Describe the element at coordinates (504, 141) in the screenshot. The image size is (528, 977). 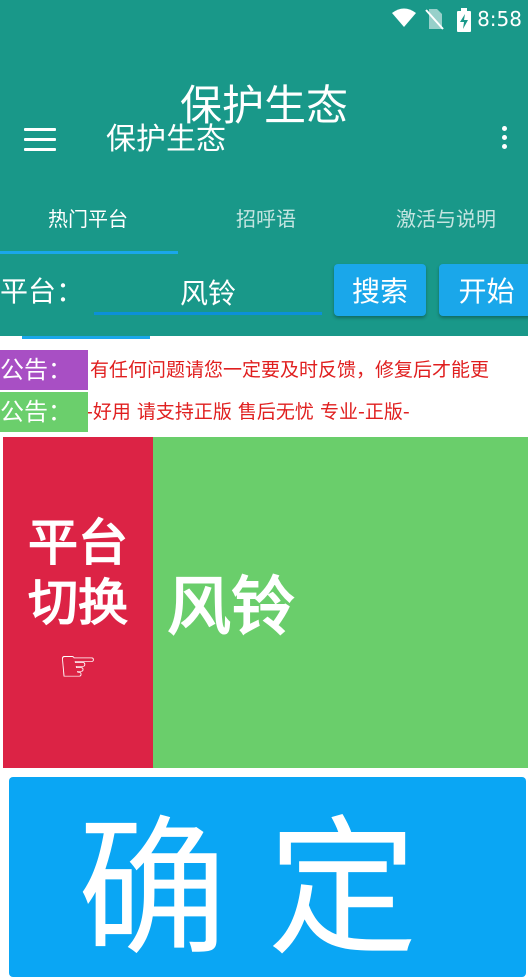
I see `more-options-icon` at that location.